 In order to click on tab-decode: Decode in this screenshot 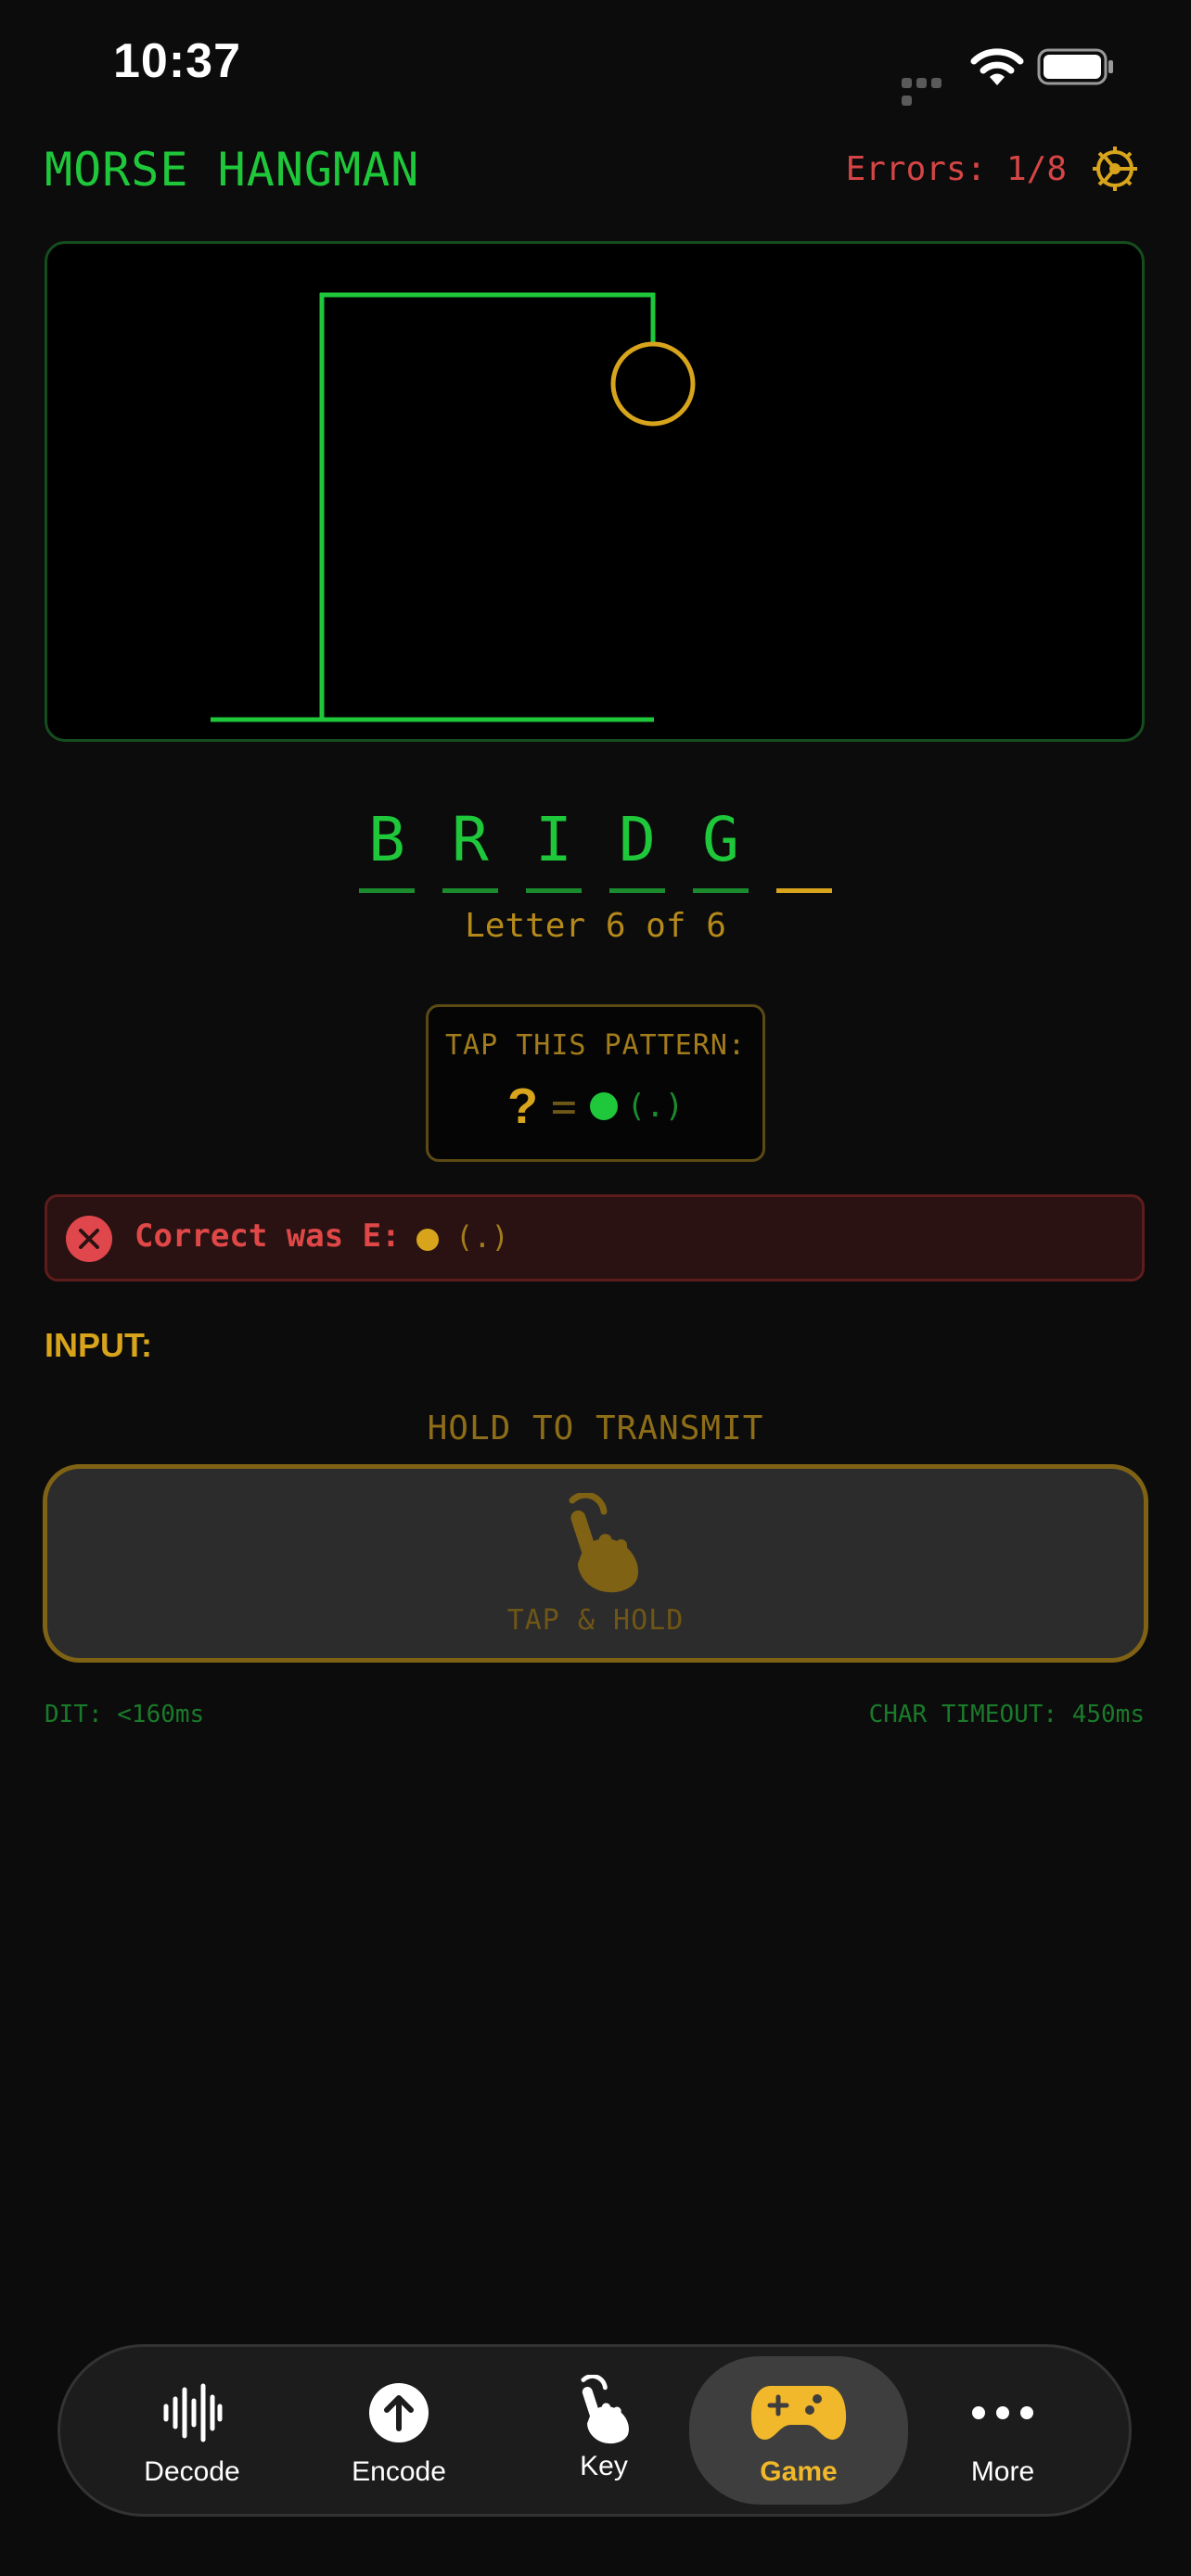, I will do `click(192, 2431)`.